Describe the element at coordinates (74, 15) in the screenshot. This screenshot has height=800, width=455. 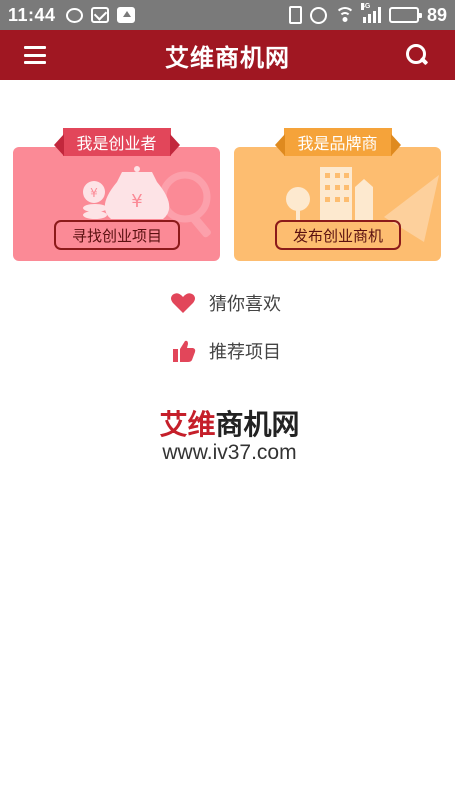
I see `weibo-icon` at that location.